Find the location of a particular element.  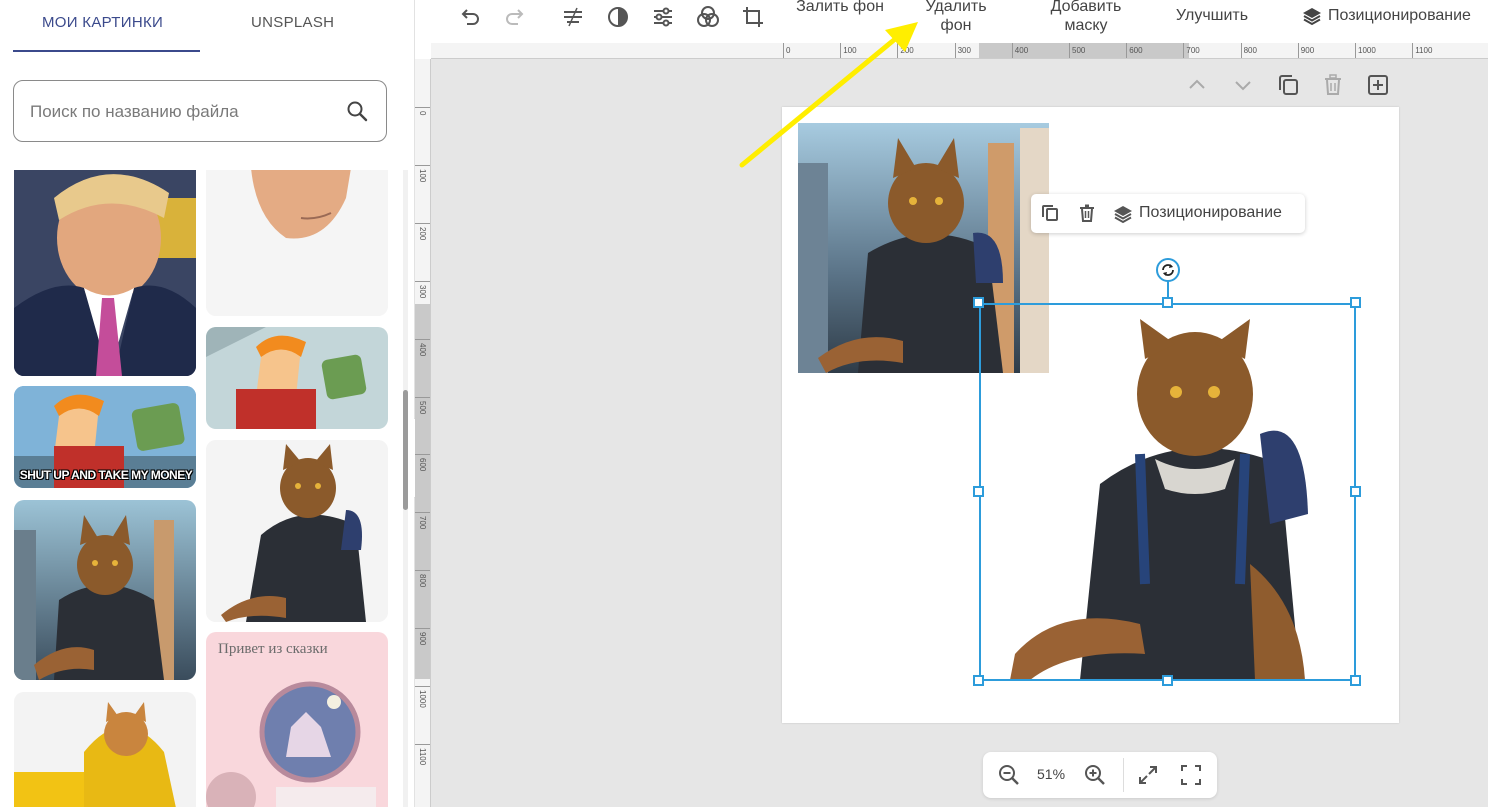

resize-handle-se is located at coordinates (1355, 680).